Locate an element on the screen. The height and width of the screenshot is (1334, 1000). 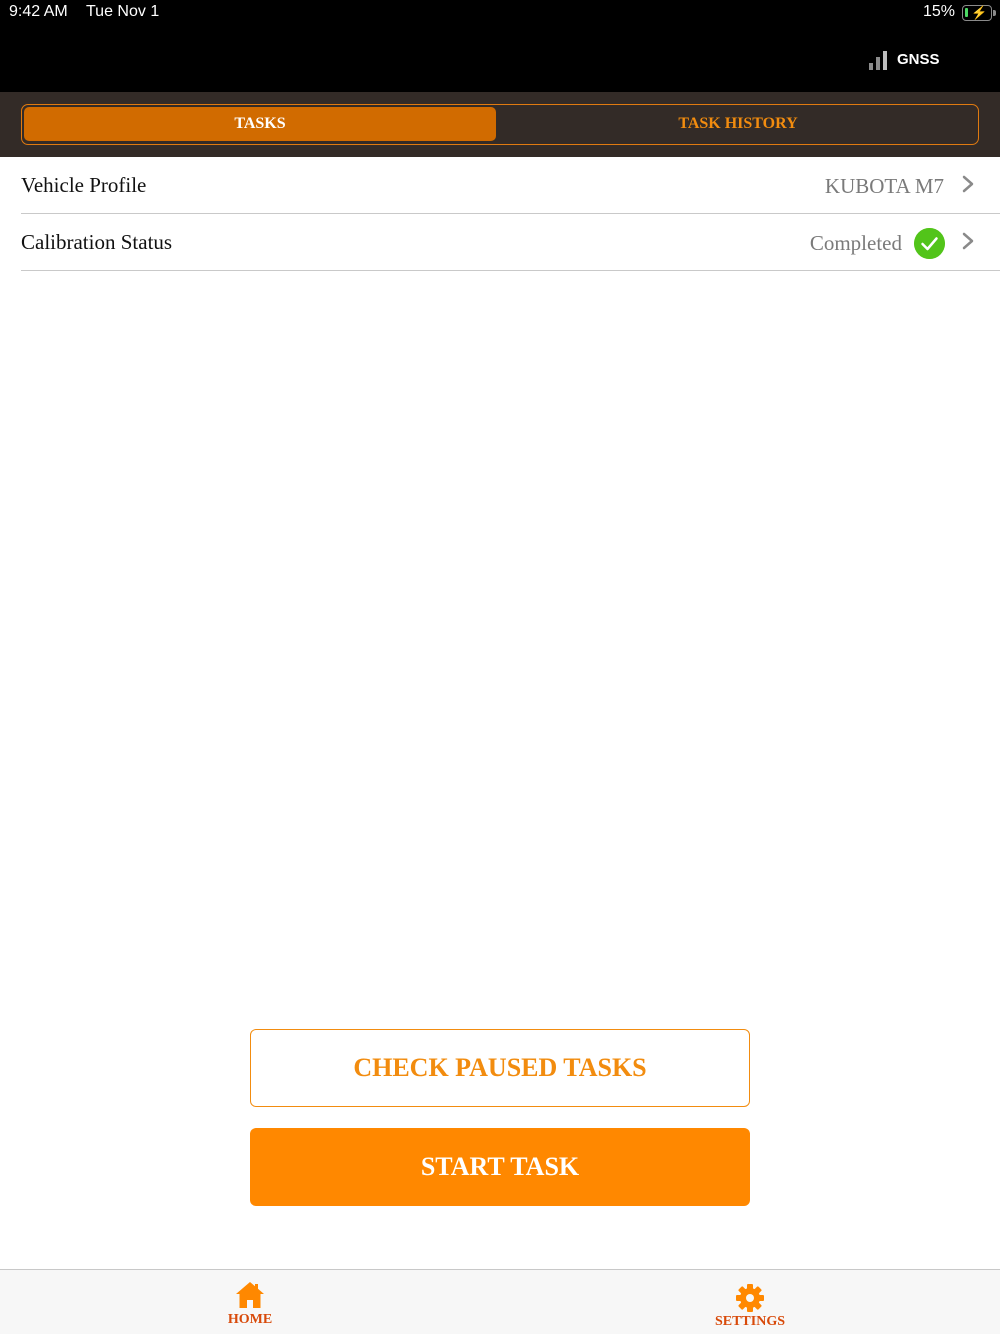
check-paused-tasks-button: CHECK PAUSED TASKS is located at coordinates (500, 1068).